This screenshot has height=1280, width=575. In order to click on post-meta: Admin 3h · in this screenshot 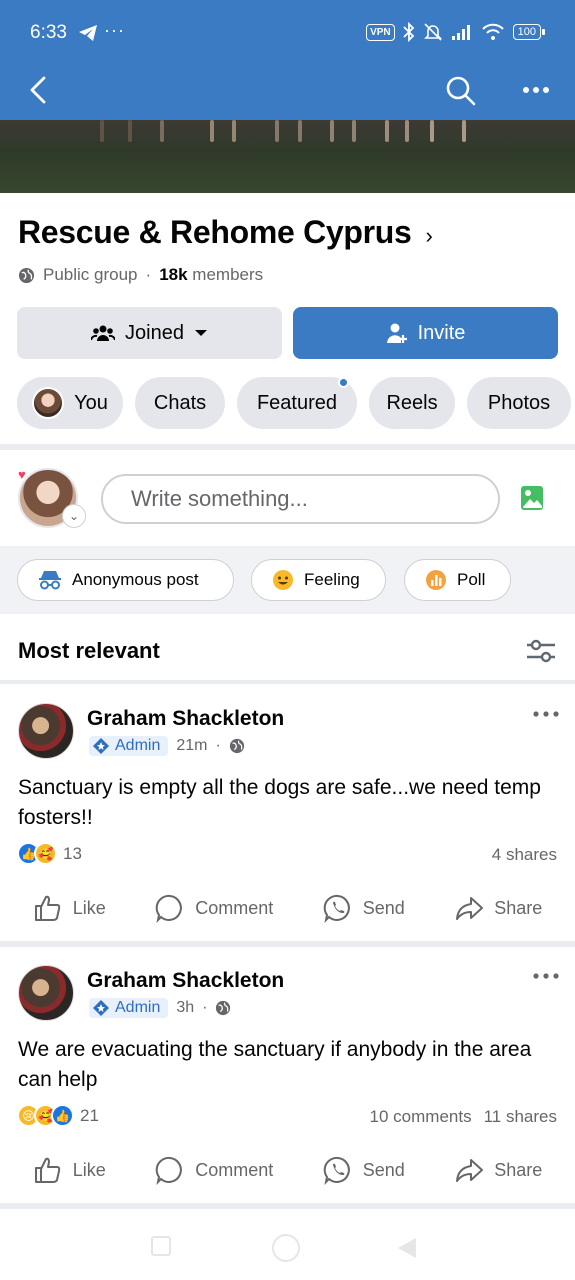, I will do `click(160, 1008)`.